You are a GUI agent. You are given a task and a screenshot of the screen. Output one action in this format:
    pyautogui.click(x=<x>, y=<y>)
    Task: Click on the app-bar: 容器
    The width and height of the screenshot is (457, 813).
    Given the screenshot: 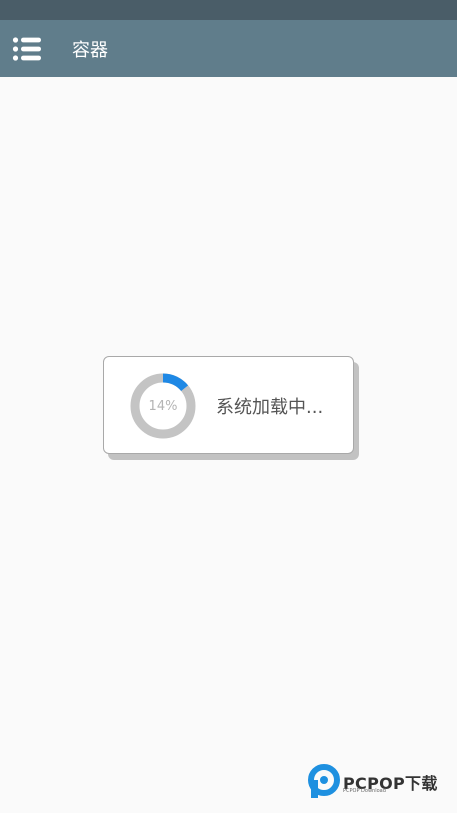 What is the action you would take?
    pyautogui.click(x=228, y=48)
    